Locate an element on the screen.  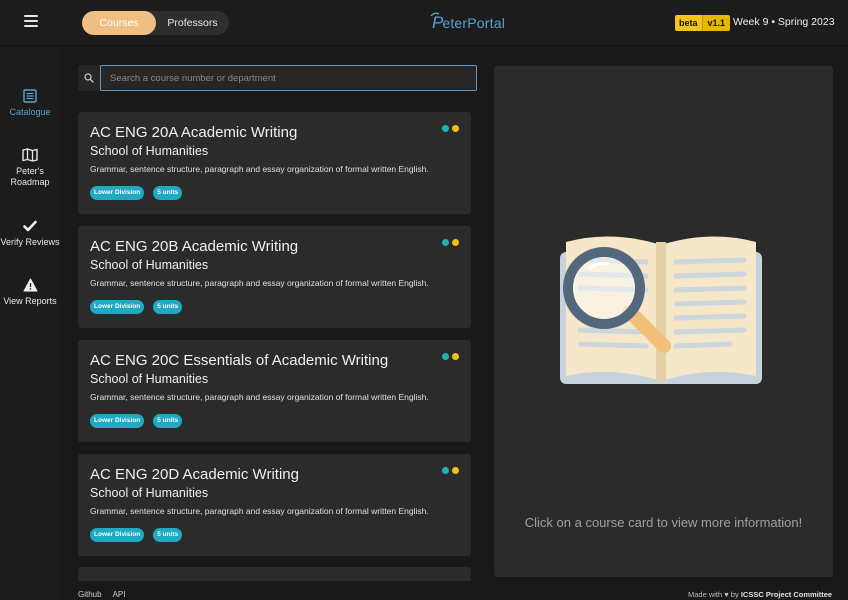
org-name: ICSSC Project Committee is located at coordinates (786, 594).